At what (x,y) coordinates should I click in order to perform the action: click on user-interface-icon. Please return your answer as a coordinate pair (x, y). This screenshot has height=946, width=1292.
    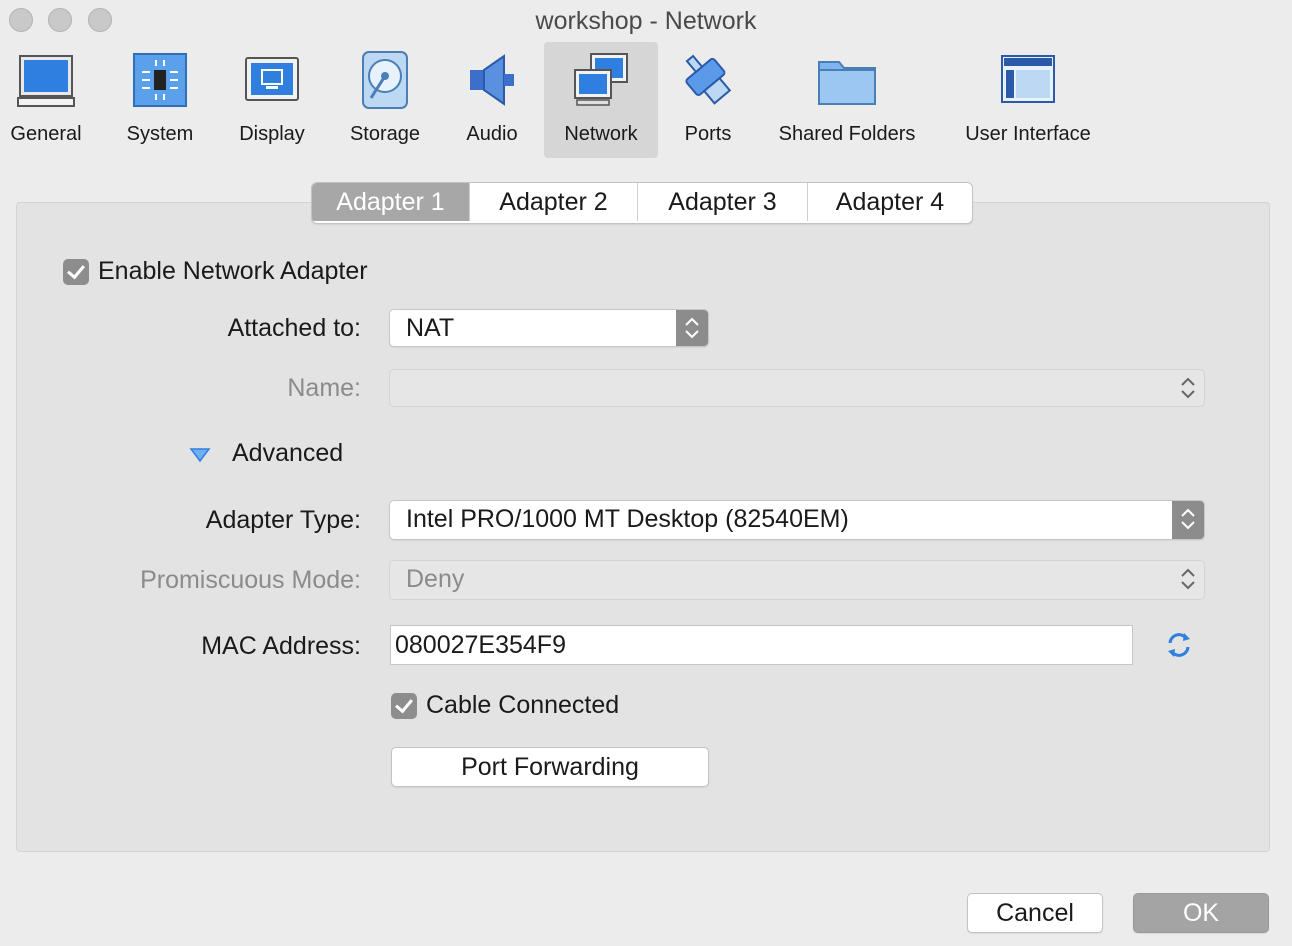
    Looking at the image, I should click on (1028, 79).